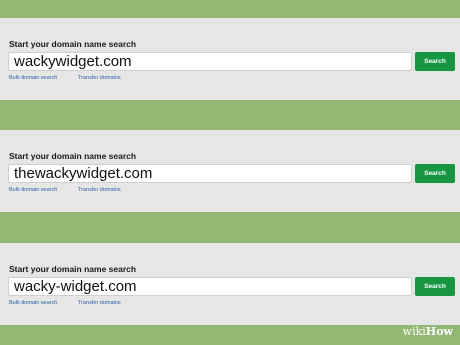  What do you see at coordinates (210, 173) in the screenshot?
I see `domain-search-input: thewackywidget.com` at bounding box center [210, 173].